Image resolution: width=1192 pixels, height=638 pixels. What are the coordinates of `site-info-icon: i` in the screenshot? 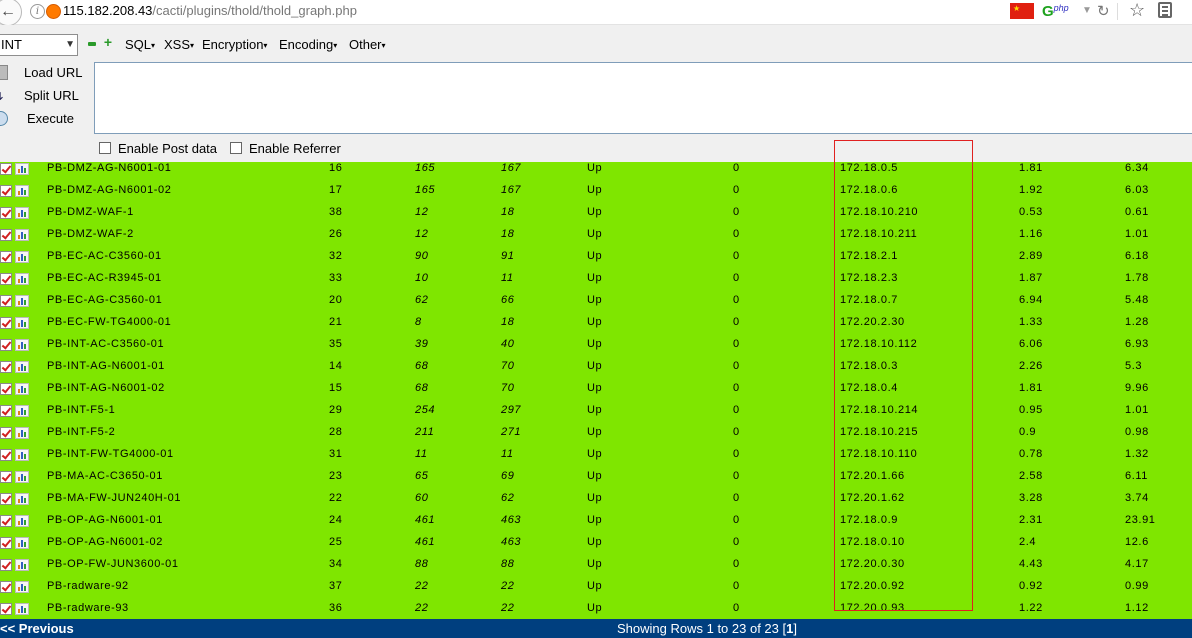 It's located at (37, 11).